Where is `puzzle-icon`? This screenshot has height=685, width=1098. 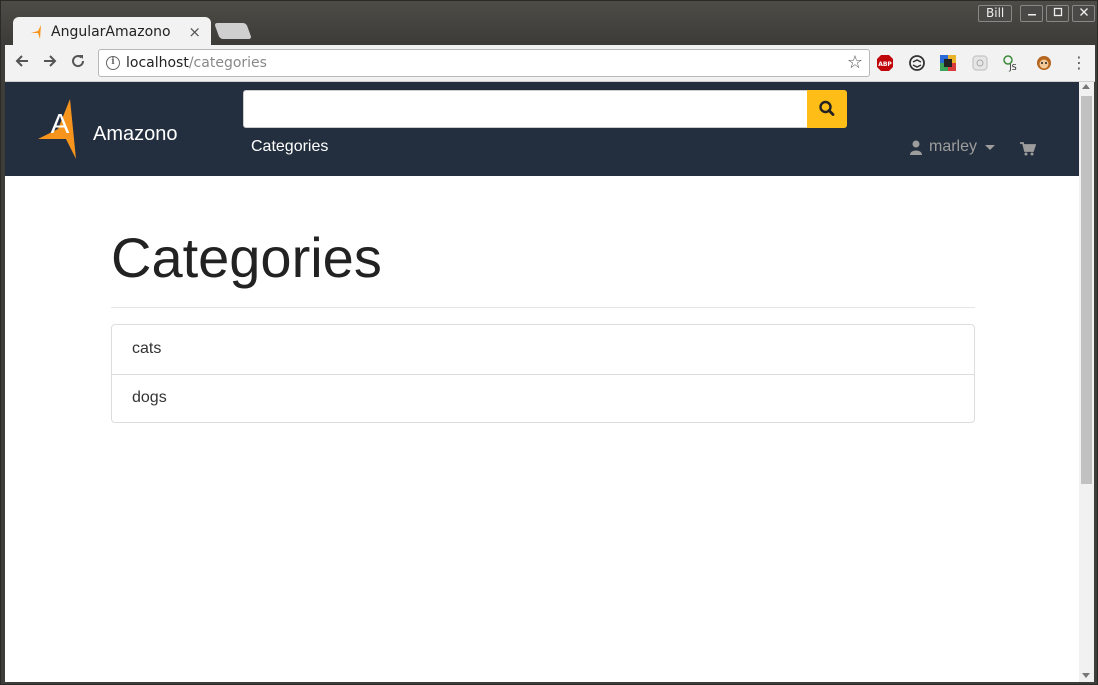 puzzle-icon is located at coordinates (980, 63).